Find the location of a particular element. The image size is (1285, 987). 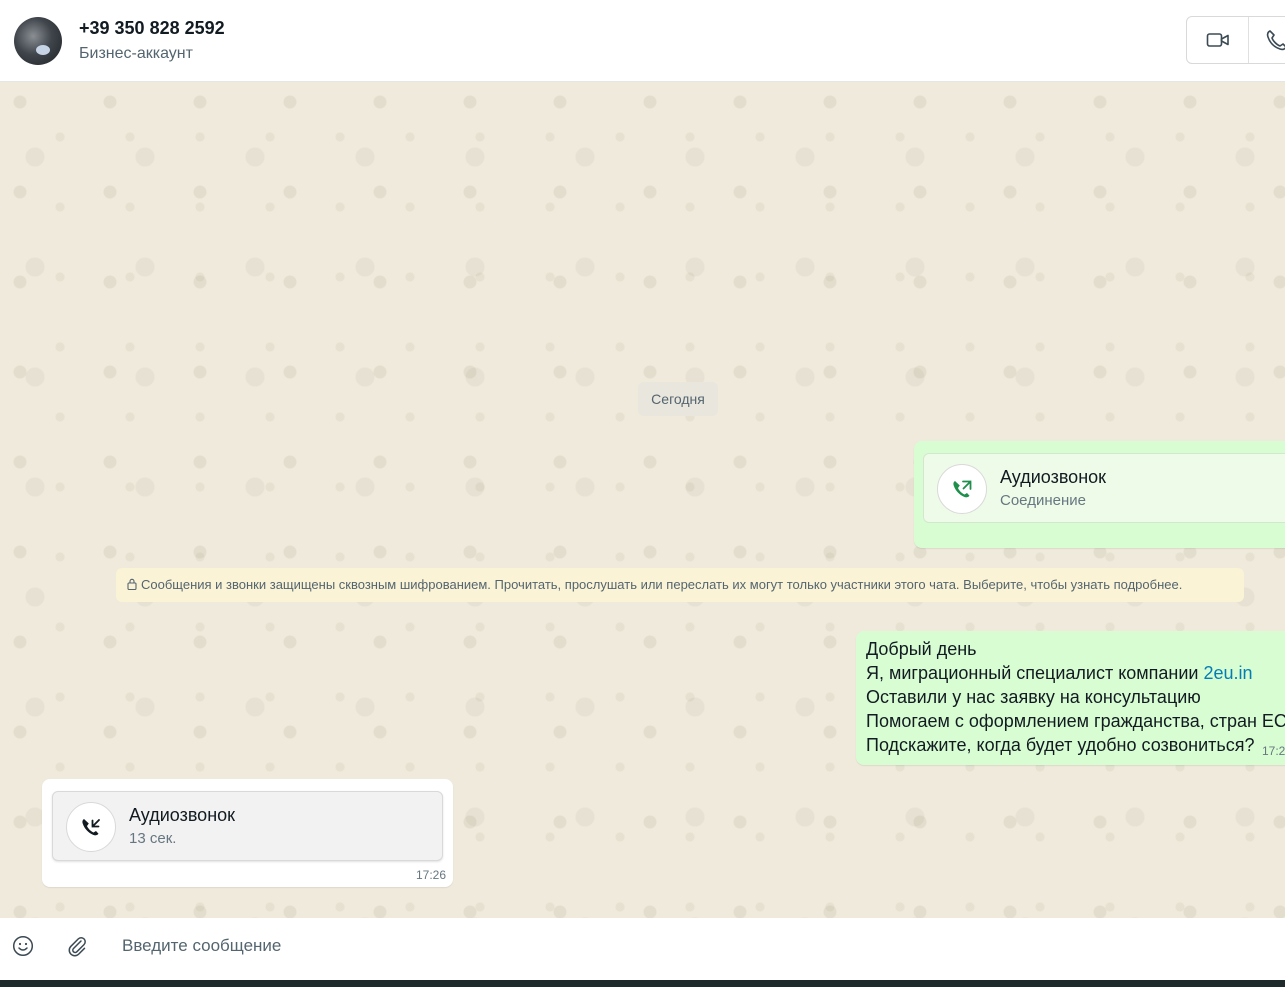

phone-icon is located at coordinates (1275, 40).